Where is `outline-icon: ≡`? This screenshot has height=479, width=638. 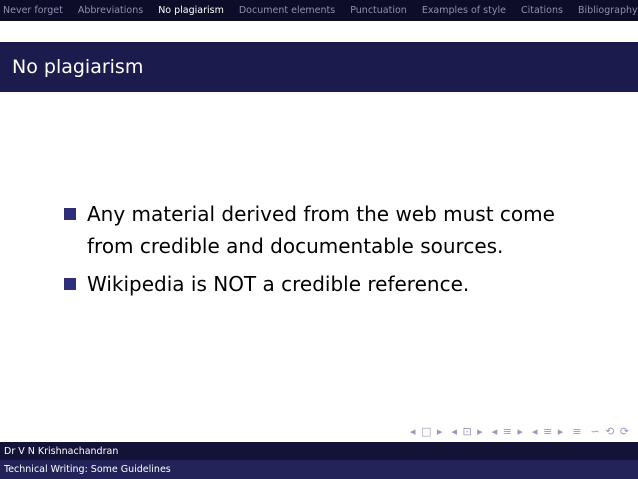 outline-icon: ≡ is located at coordinates (577, 431).